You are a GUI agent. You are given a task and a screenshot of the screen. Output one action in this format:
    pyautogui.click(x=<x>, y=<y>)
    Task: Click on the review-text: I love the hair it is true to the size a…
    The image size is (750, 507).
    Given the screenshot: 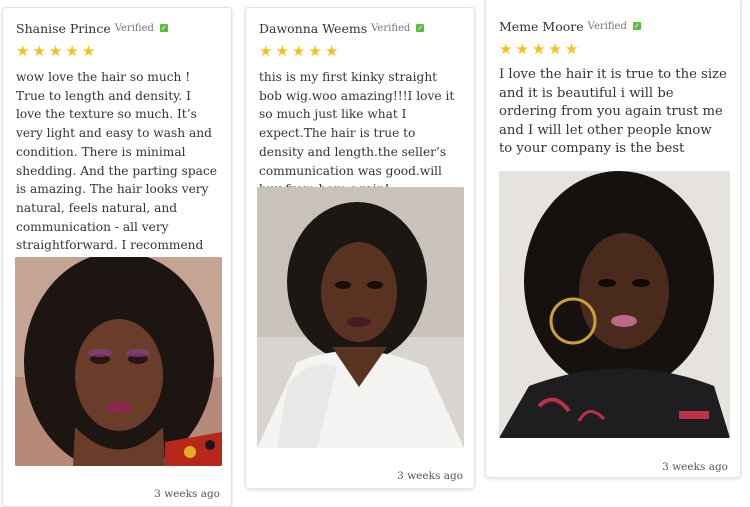 What is the action you would take?
    pyautogui.click(x=613, y=111)
    